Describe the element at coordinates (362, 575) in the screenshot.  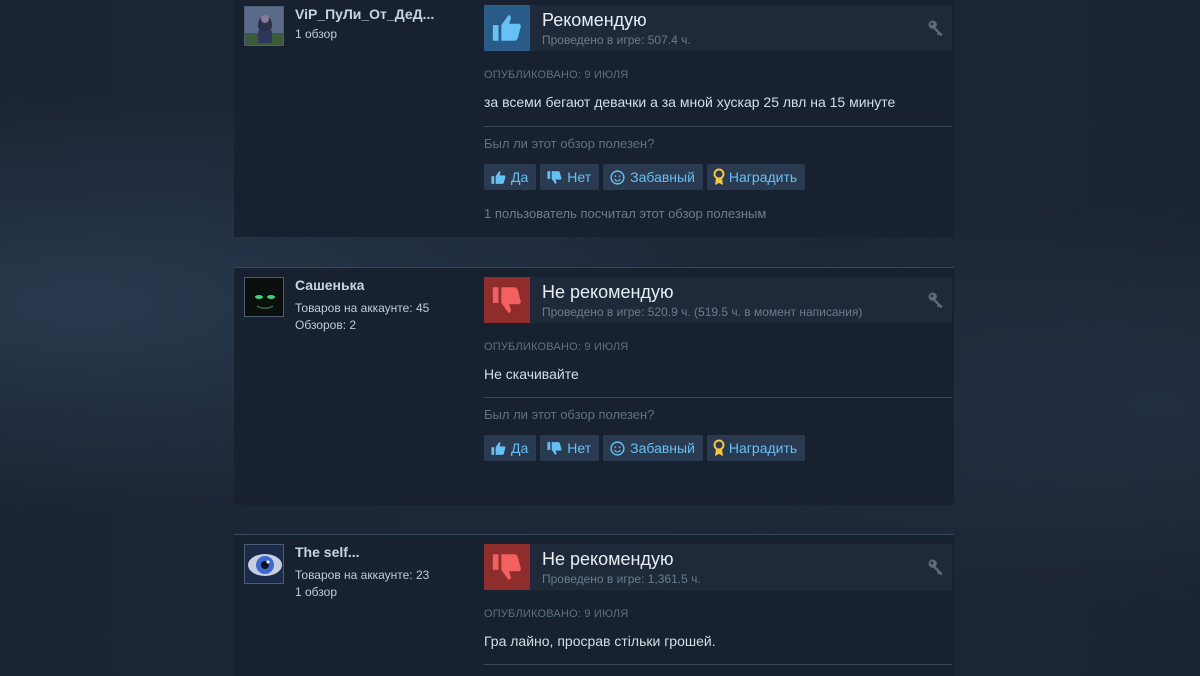
I see `author-products-count: Товаров на аккаунте: 23` at that location.